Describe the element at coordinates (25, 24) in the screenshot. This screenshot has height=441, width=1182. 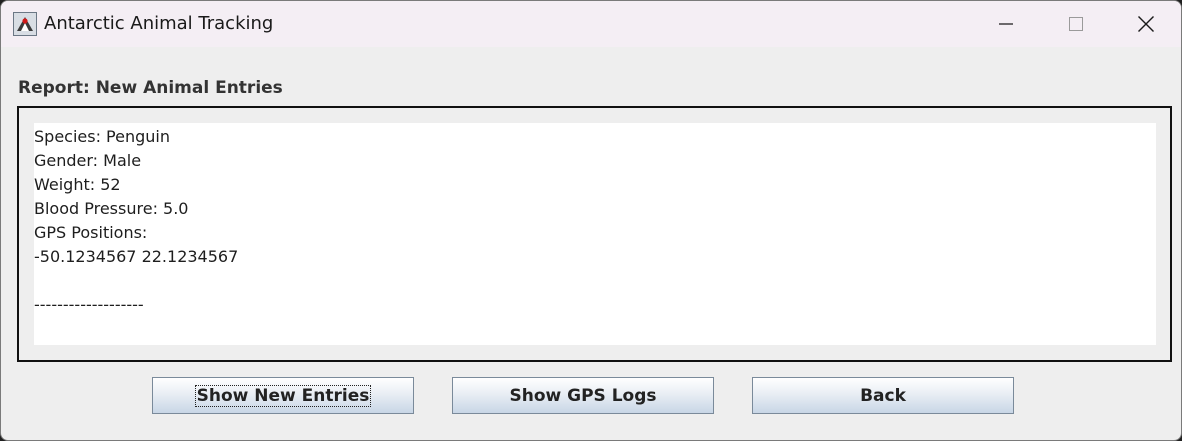
I see `java-duke-icon` at that location.